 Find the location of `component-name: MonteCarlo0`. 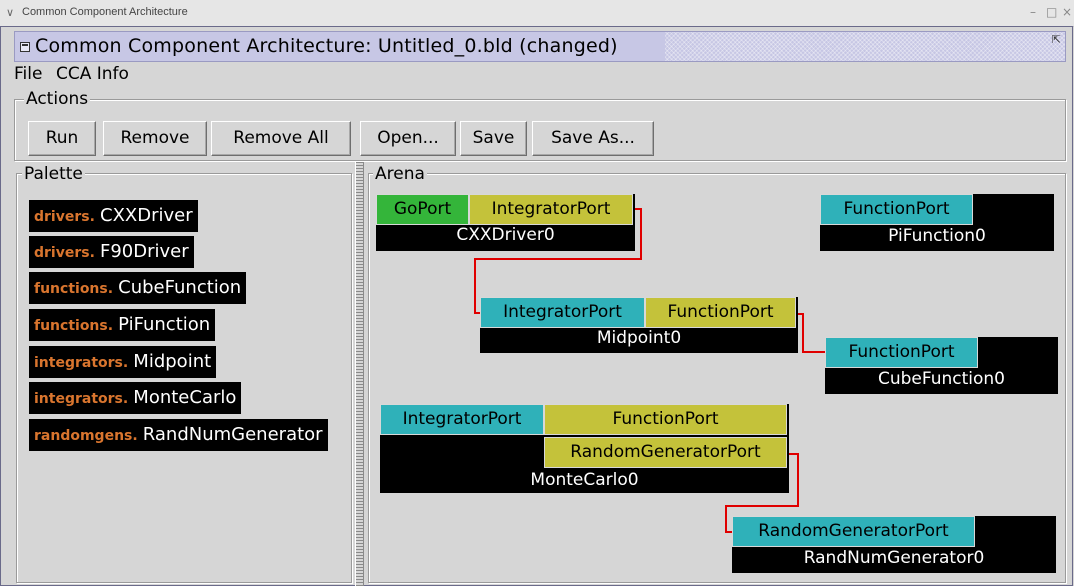

component-name: MonteCarlo0 is located at coordinates (584, 480).